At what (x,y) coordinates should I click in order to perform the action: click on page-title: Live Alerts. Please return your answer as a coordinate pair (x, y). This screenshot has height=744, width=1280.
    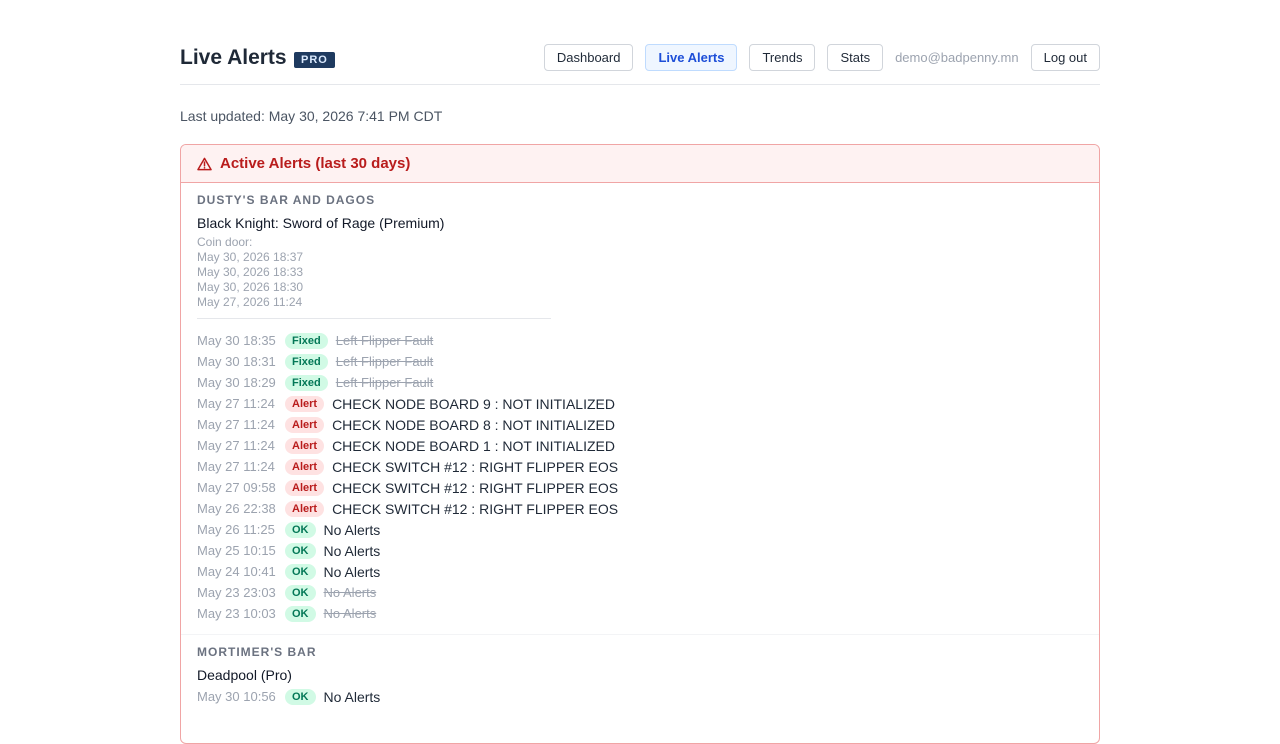
    Looking at the image, I should click on (233, 57).